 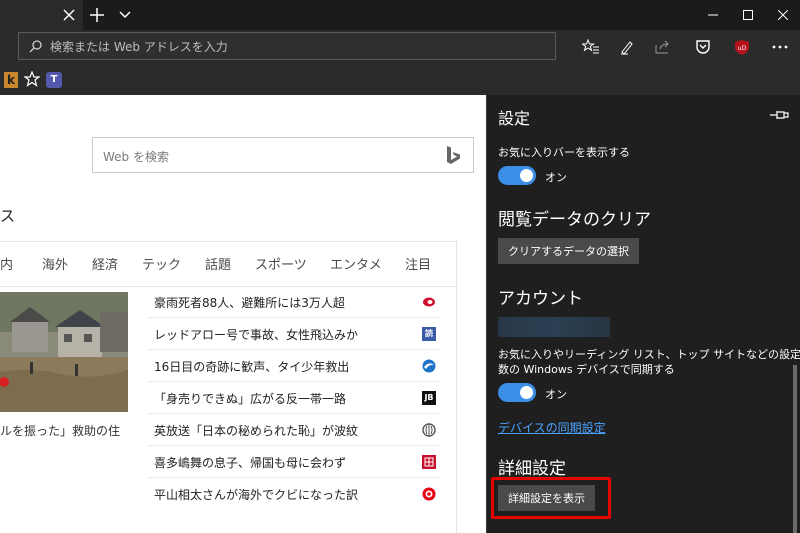 What do you see at coordinates (663, 47) in the screenshot?
I see `share-icon` at bounding box center [663, 47].